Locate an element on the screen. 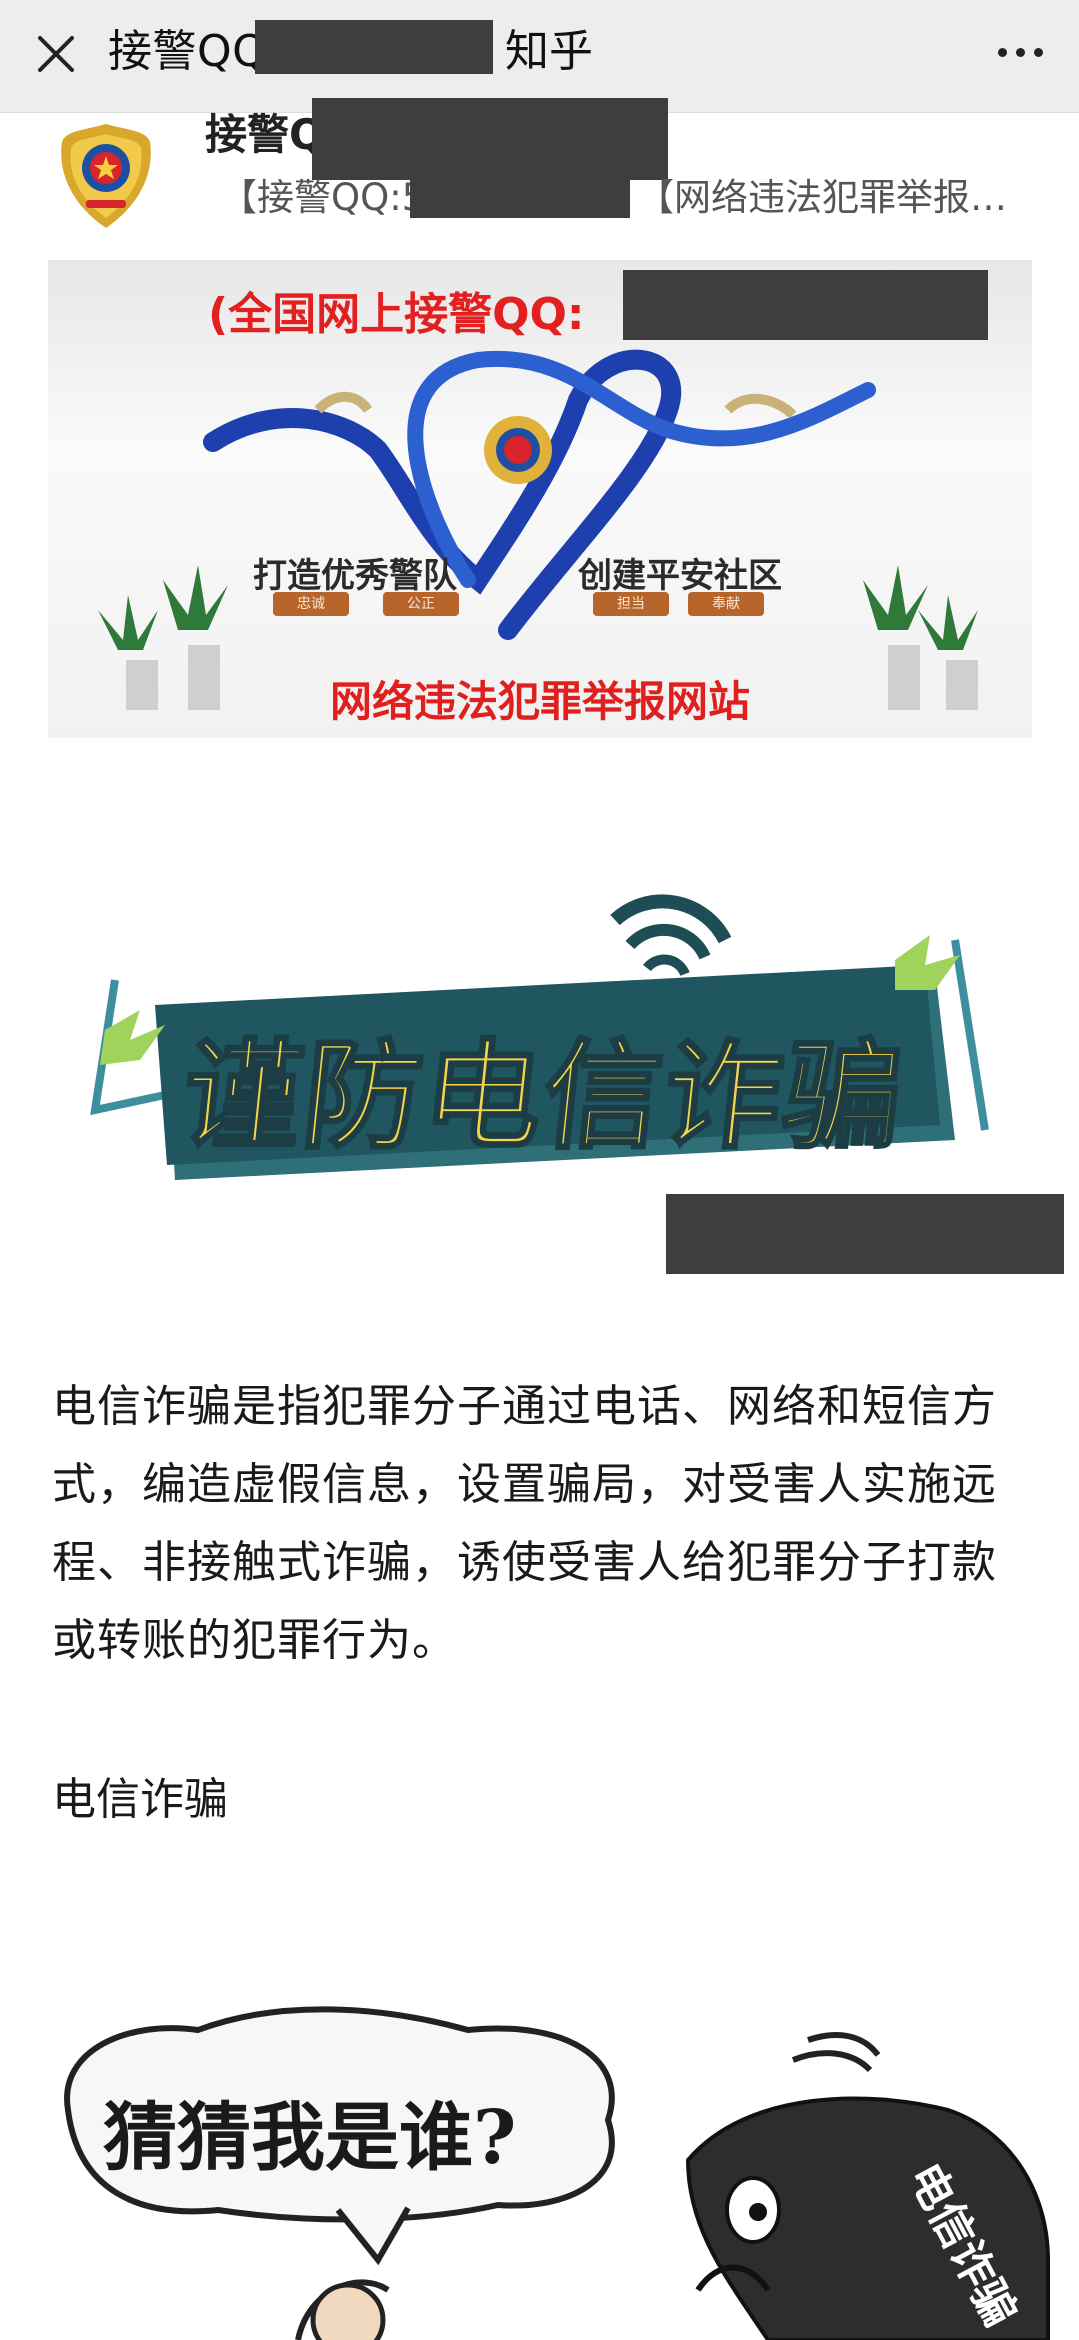 The width and height of the screenshot is (1079, 2340). beware-fraud-graphic: 谨防电信诈骗 is located at coordinates (537, 1045).